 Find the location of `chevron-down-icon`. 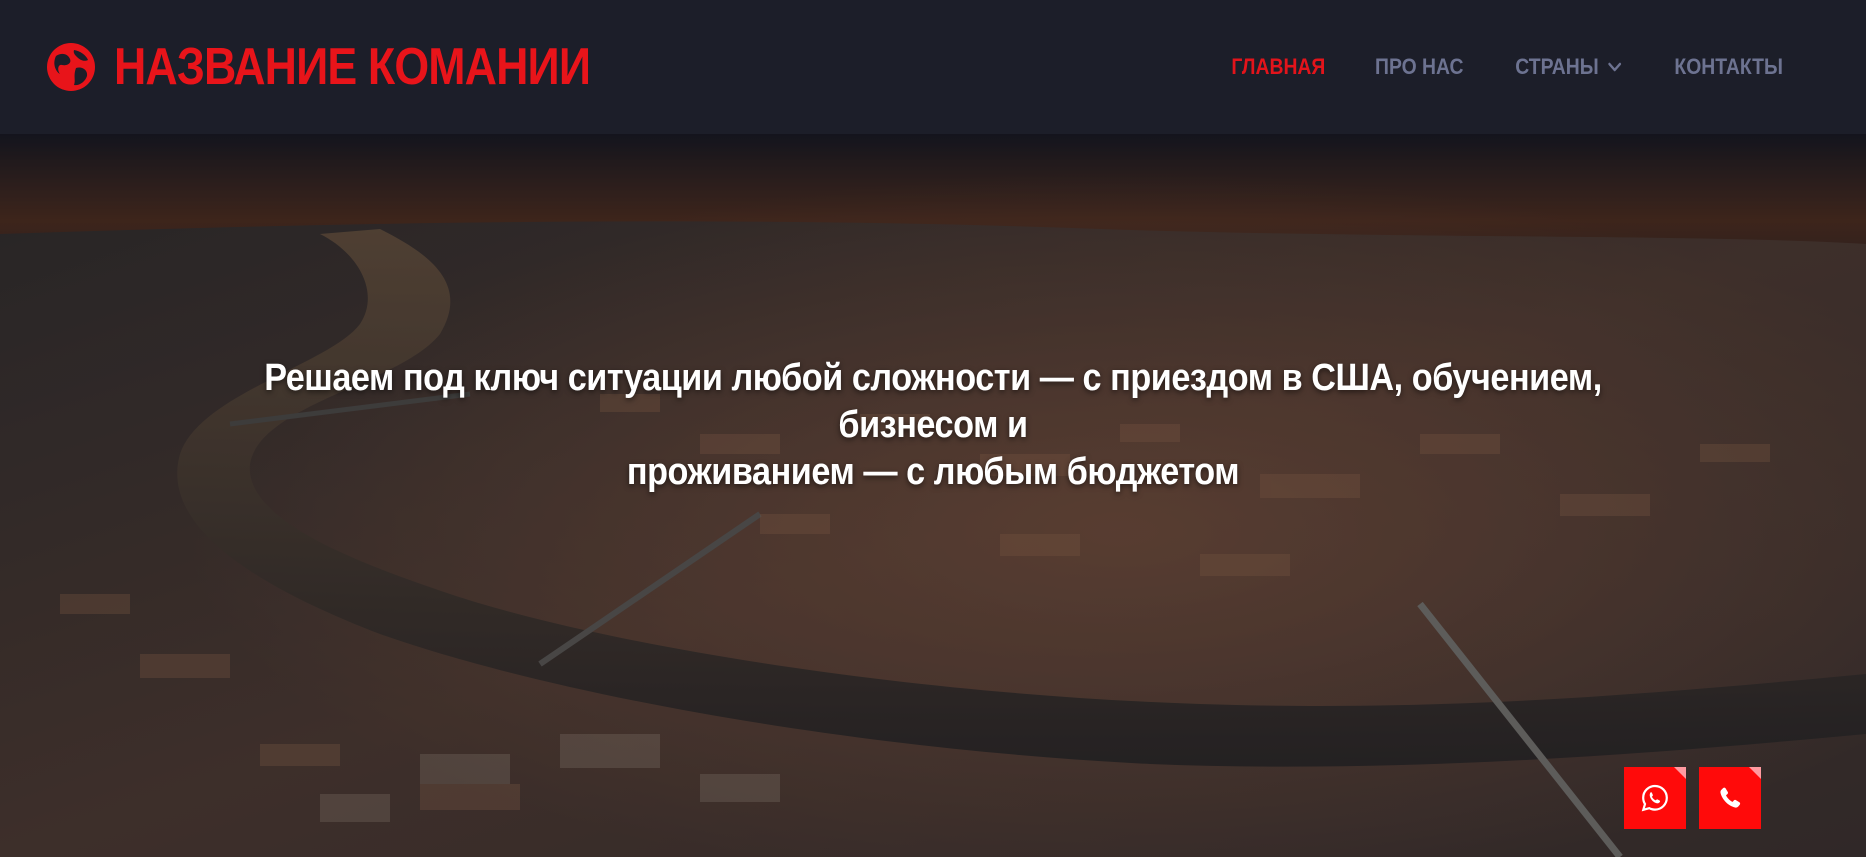

chevron-down-icon is located at coordinates (1614, 67).